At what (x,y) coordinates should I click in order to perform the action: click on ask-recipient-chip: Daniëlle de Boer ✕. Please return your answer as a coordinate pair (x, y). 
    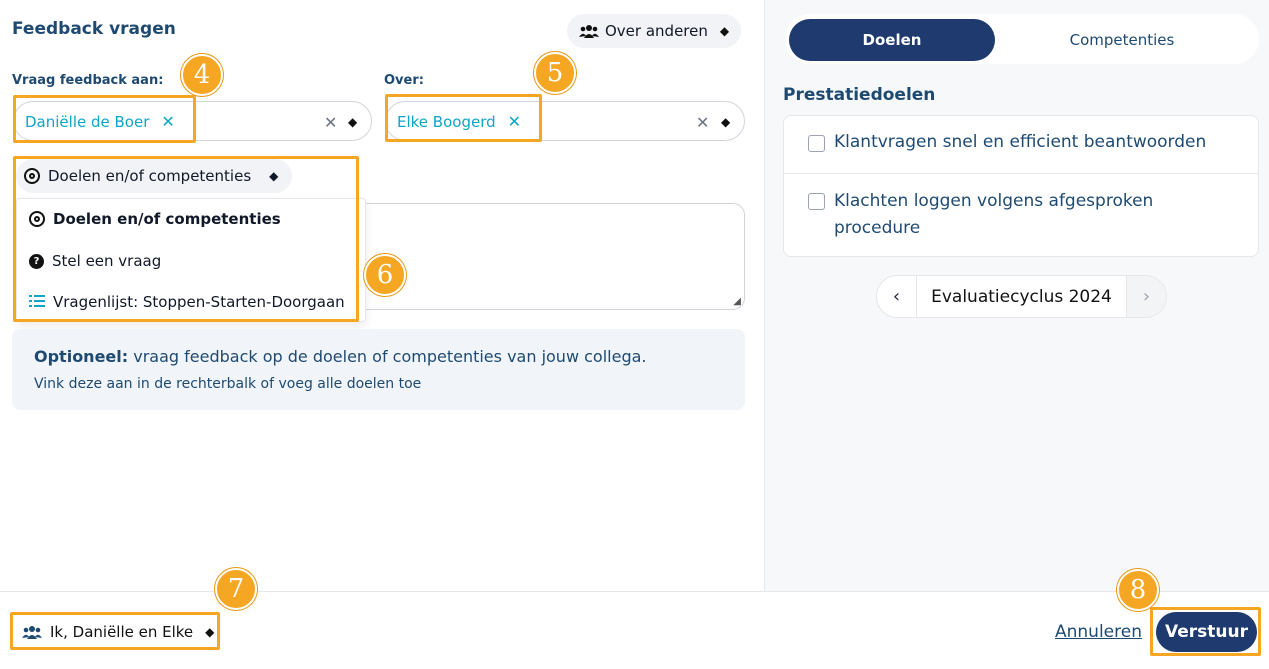
    Looking at the image, I should click on (100, 121).